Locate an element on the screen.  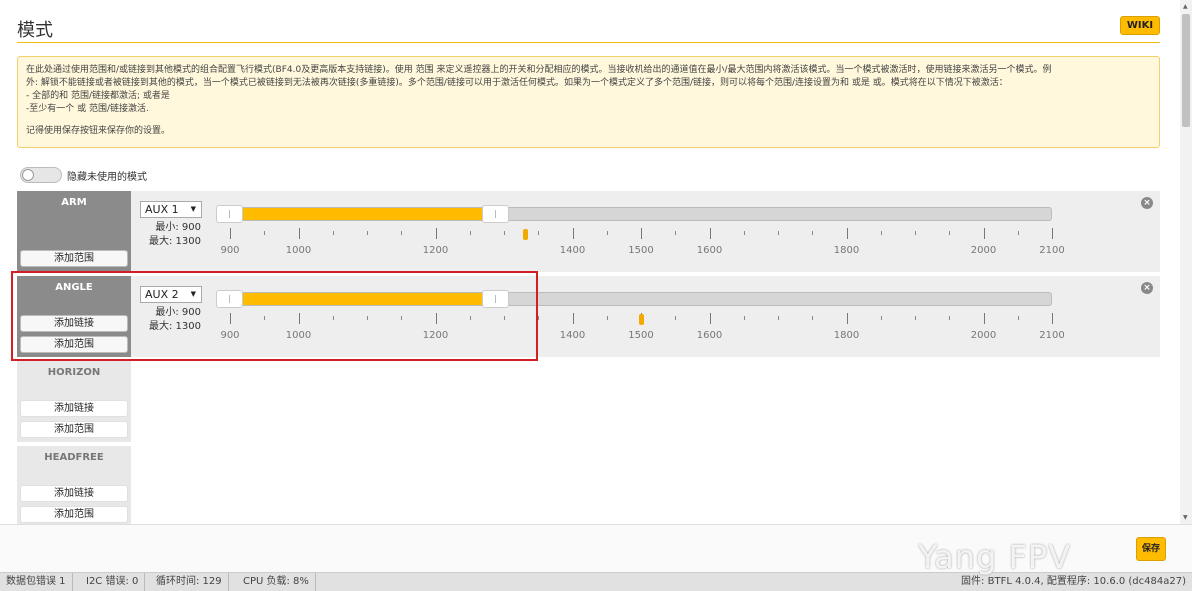
mode-name: ARM is located at coordinates (74, 202).